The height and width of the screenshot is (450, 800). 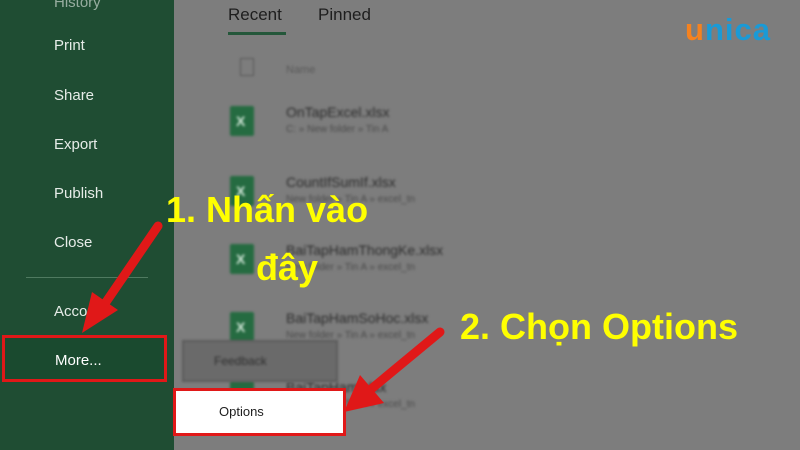 I want to click on step2-callout: 2. Chọn Options, so click(x=599, y=326).